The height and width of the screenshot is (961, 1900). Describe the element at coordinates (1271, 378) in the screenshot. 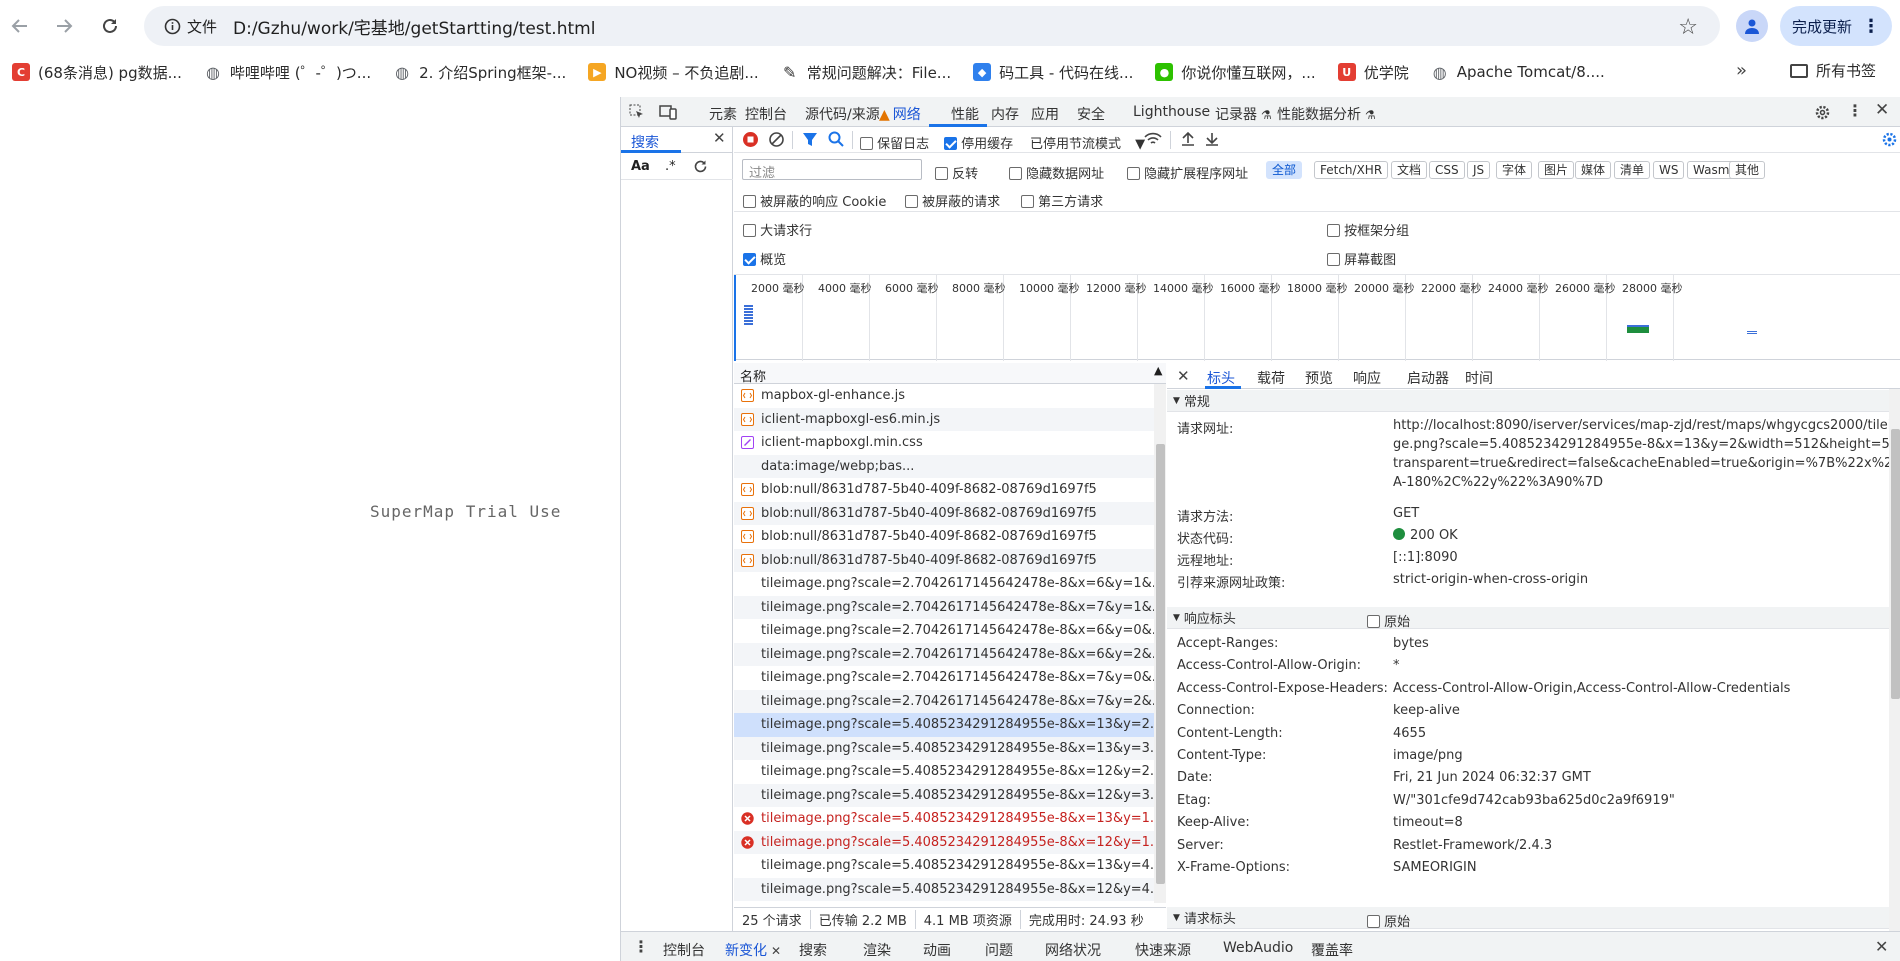

I see `detail-tab: 载荷` at that location.